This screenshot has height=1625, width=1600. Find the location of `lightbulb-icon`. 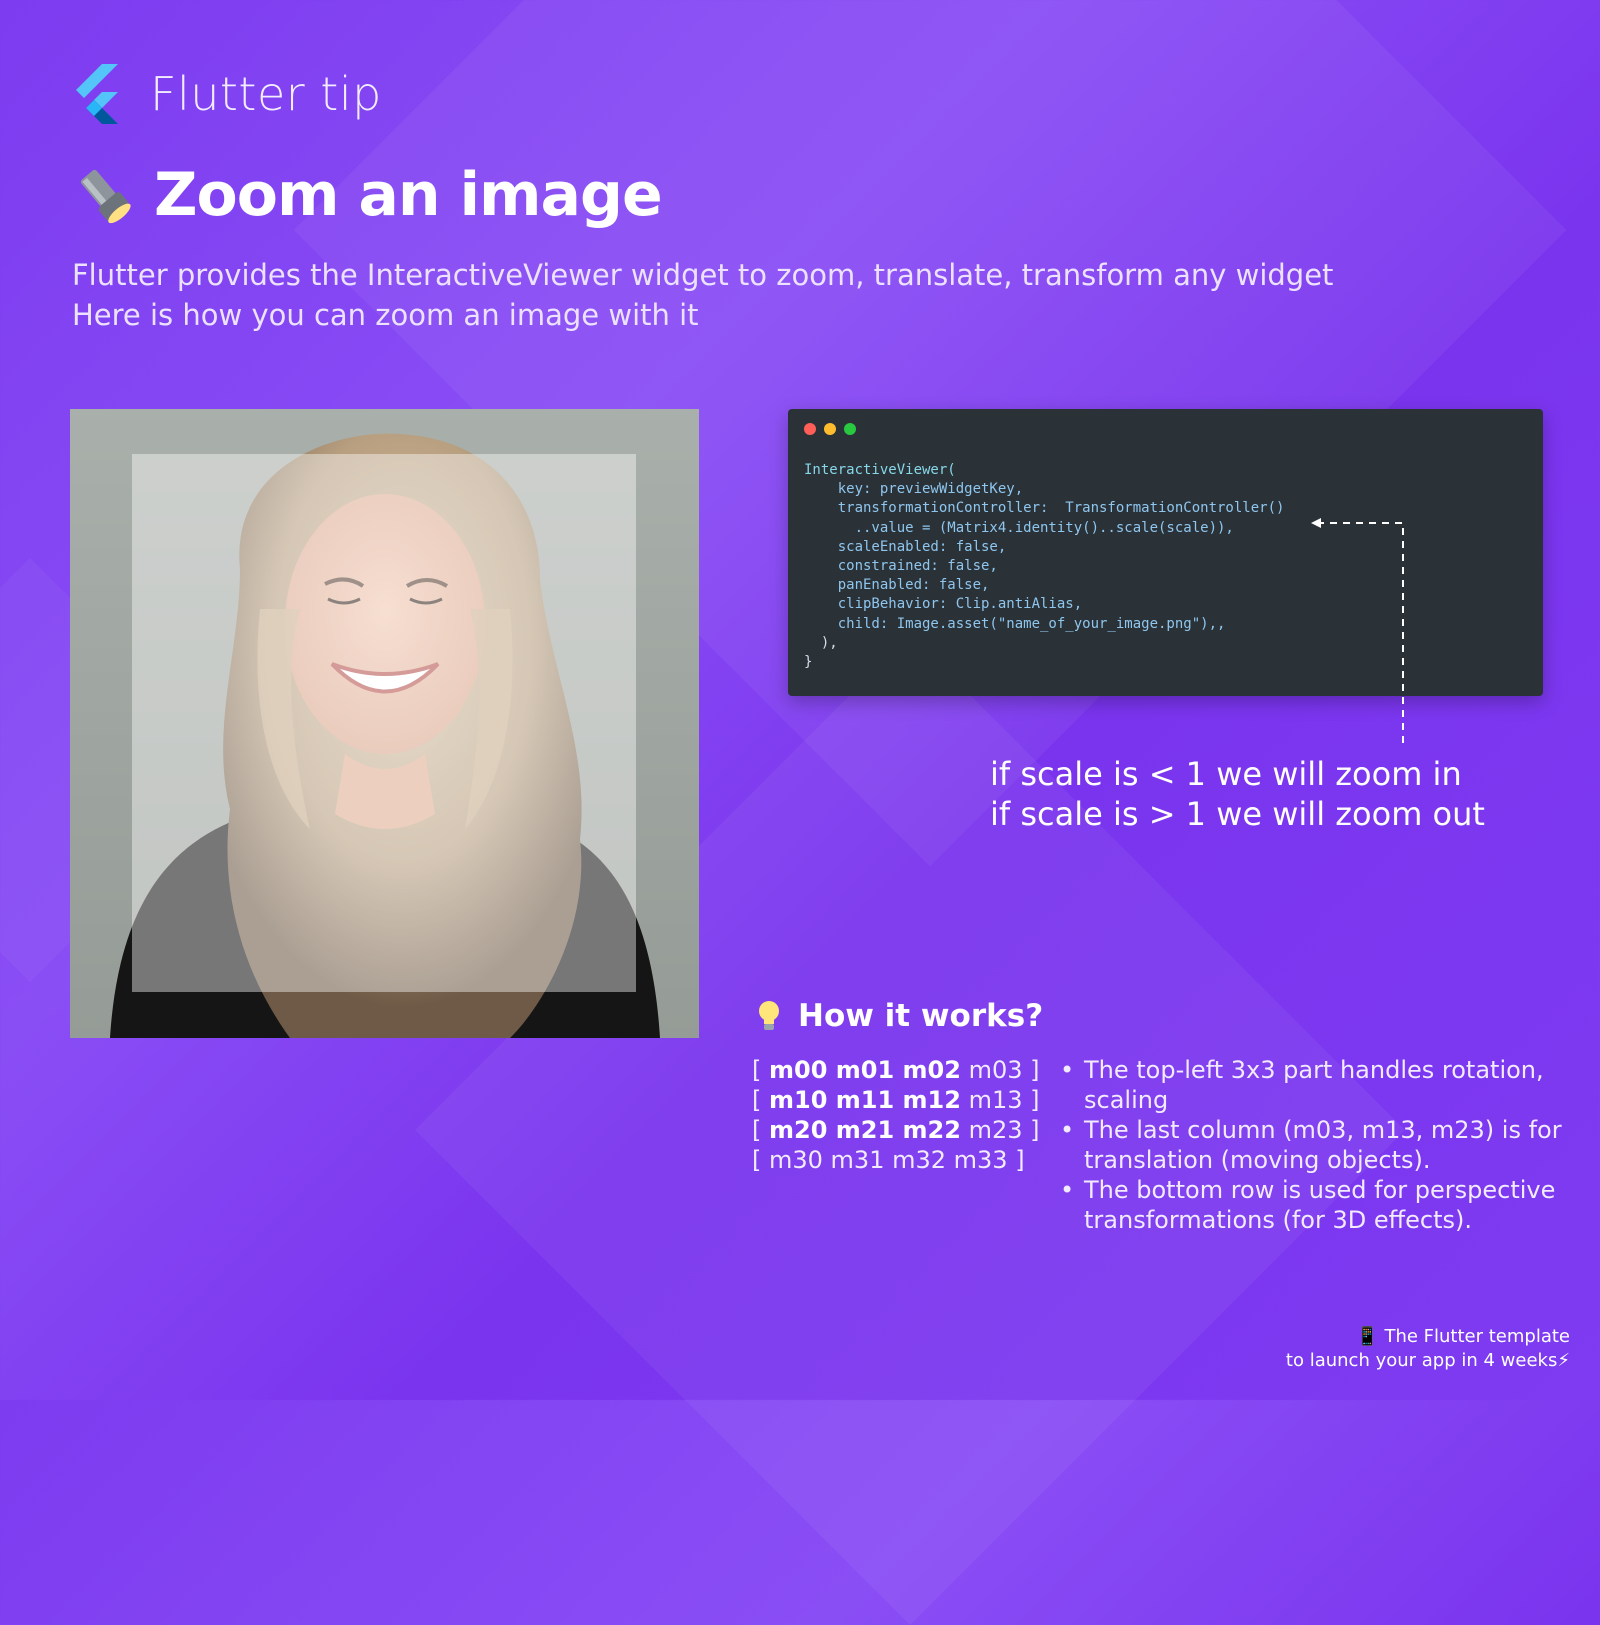

lightbulb-icon is located at coordinates (769, 1015).